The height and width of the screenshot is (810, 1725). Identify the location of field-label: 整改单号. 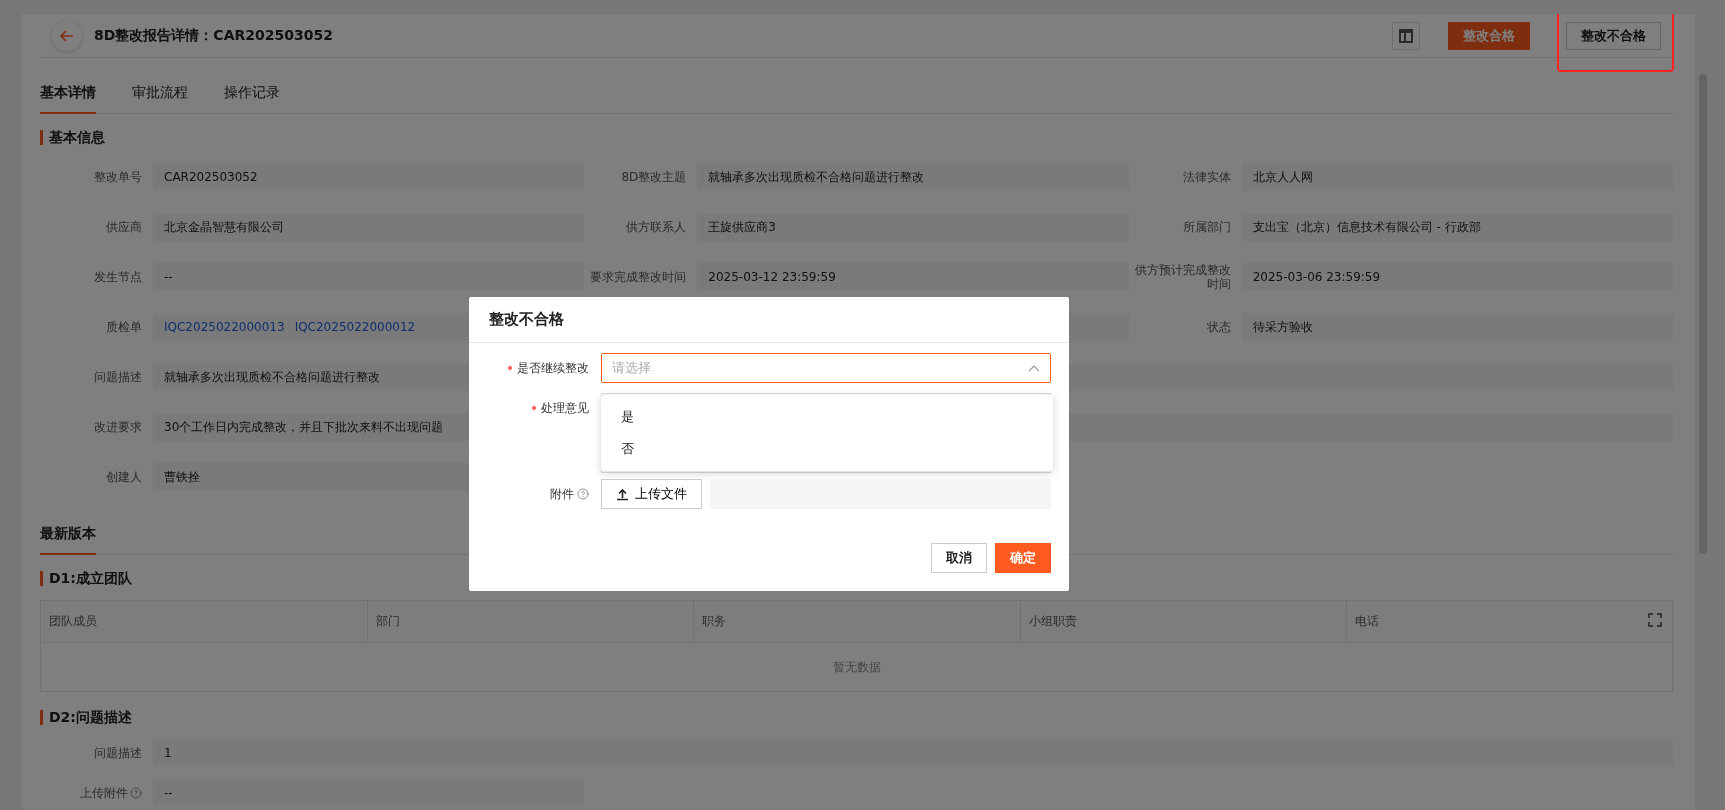
(118, 177).